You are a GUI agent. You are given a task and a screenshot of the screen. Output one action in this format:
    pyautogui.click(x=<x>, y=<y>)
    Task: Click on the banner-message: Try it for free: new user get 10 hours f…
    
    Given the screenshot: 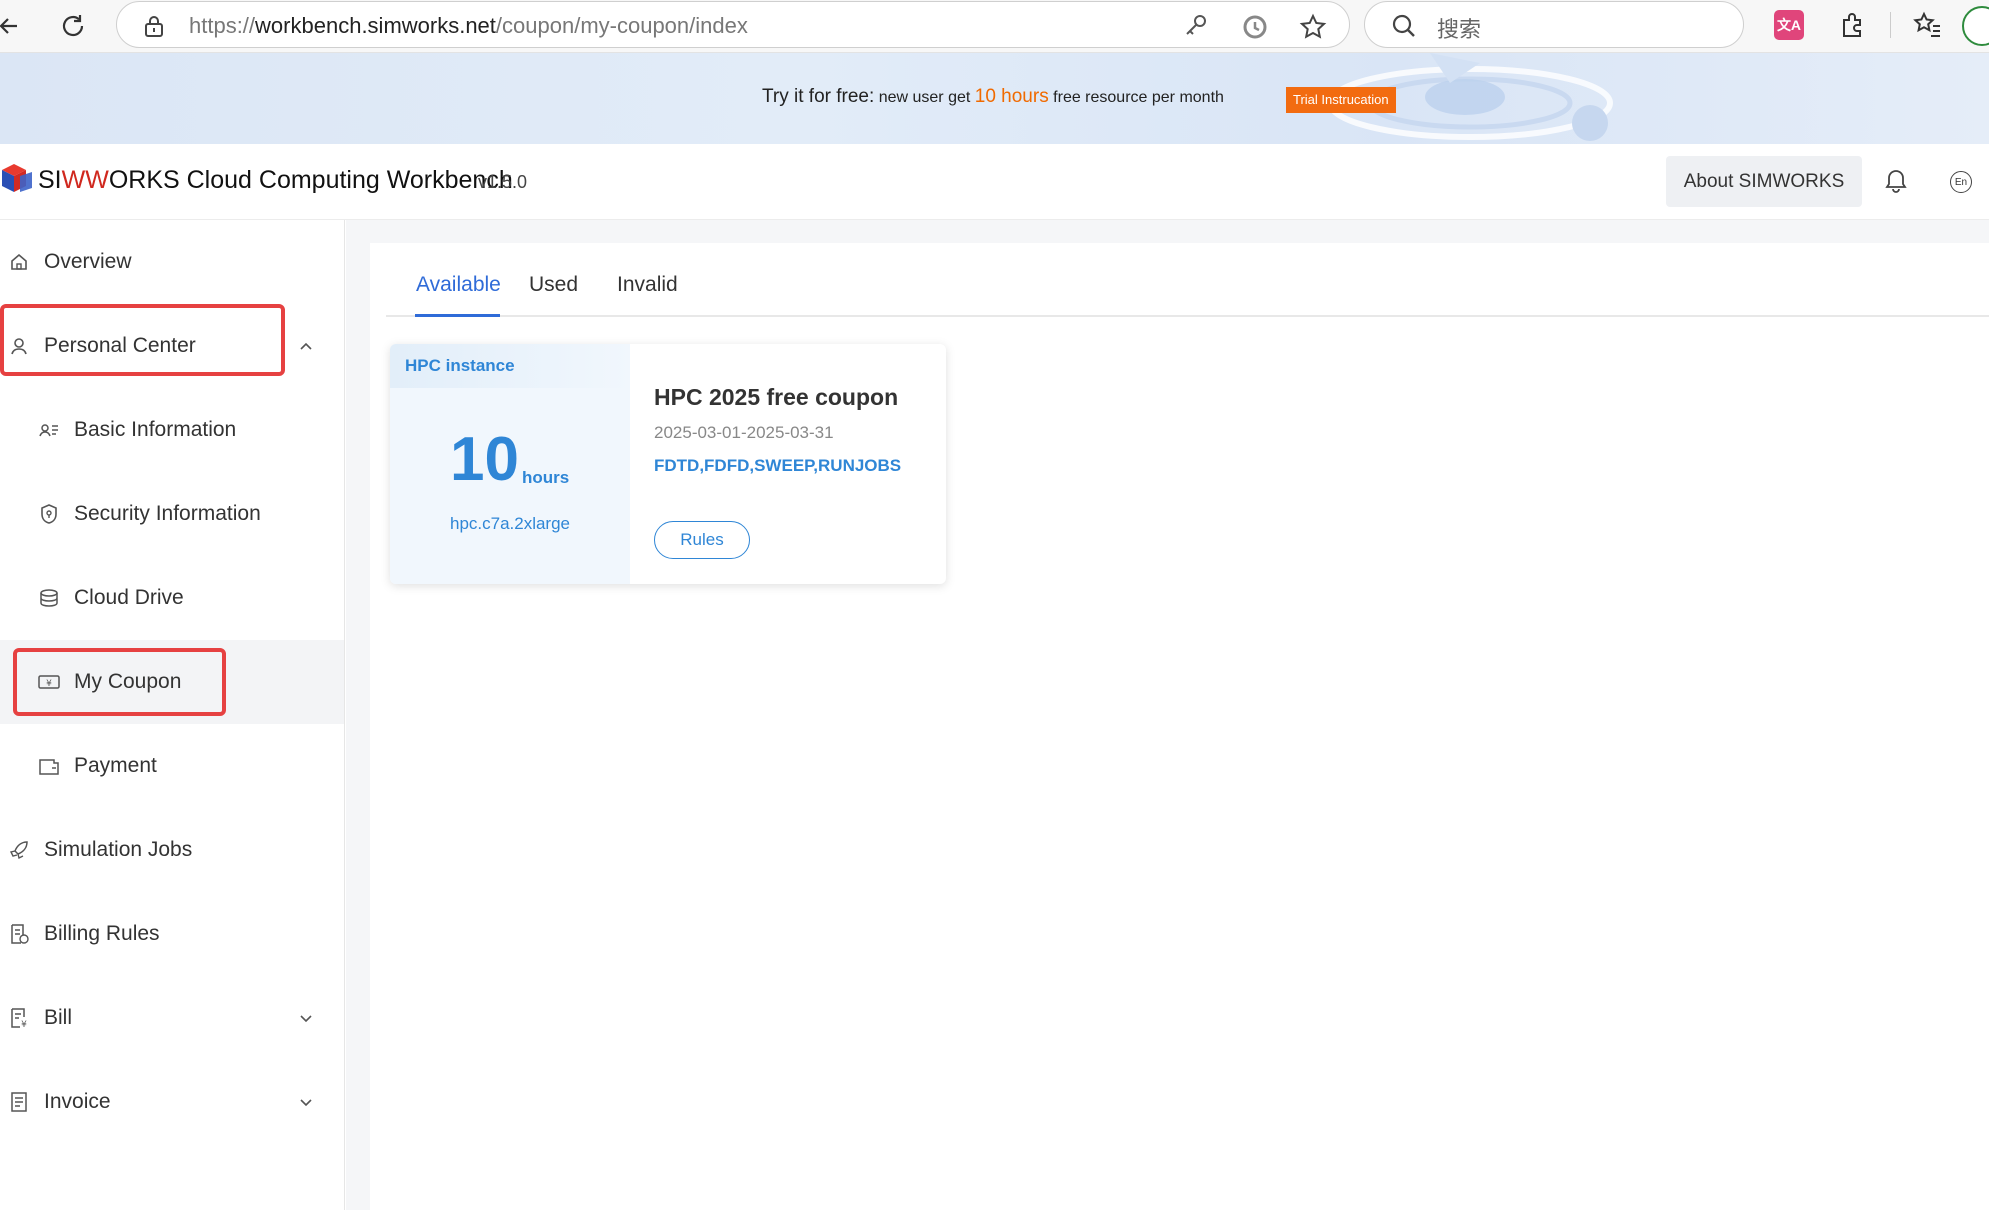 What is the action you would take?
    pyautogui.click(x=993, y=97)
    